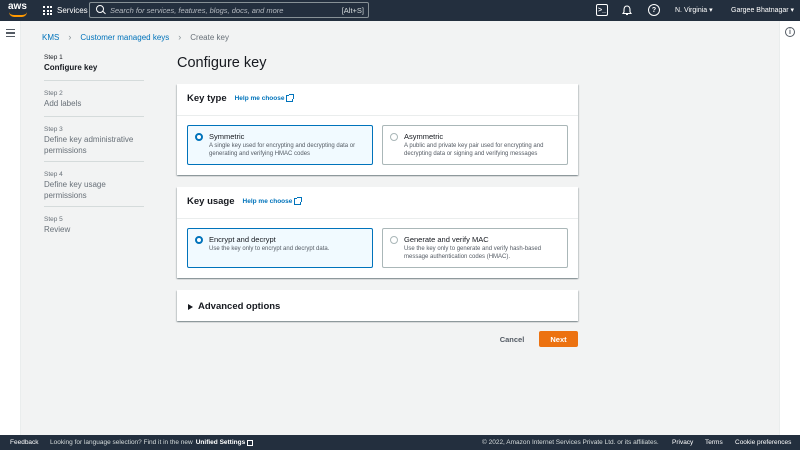 The width and height of the screenshot is (800, 450). What do you see at coordinates (63, 103) in the screenshot?
I see `step-name: Add labels` at bounding box center [63, 103].